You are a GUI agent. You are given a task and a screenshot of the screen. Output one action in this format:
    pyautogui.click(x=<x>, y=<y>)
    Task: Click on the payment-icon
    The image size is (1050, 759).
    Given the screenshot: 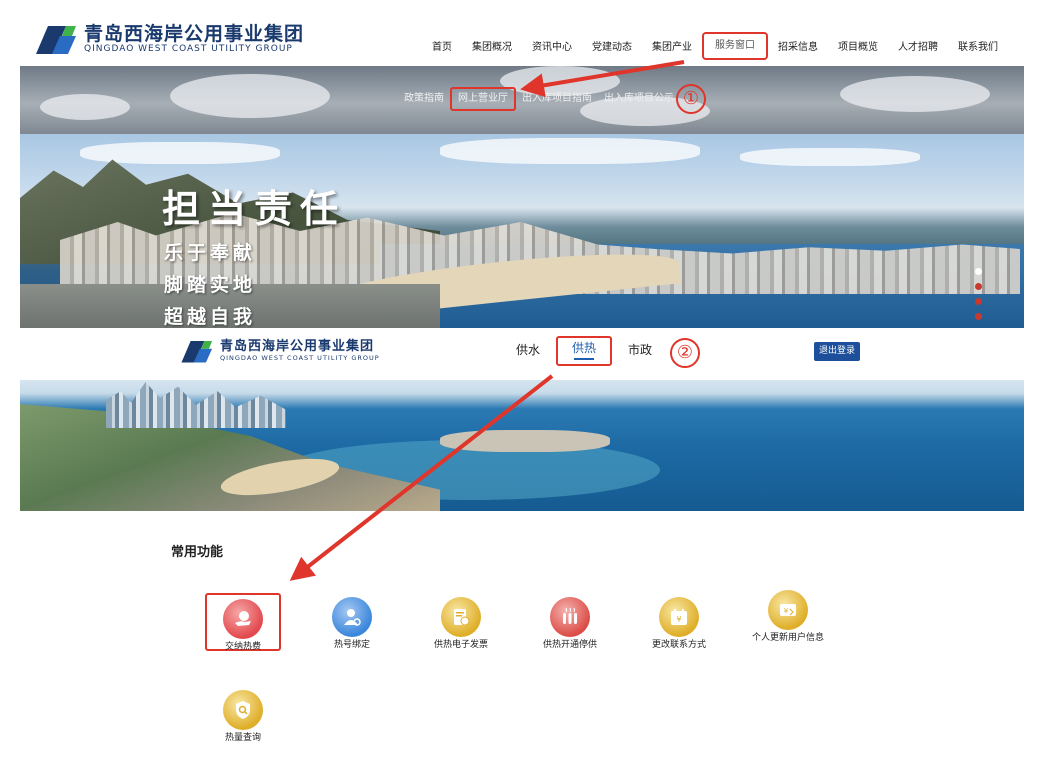 What is the action you would take?
    pyautogui.click(x=243, y=619)
    